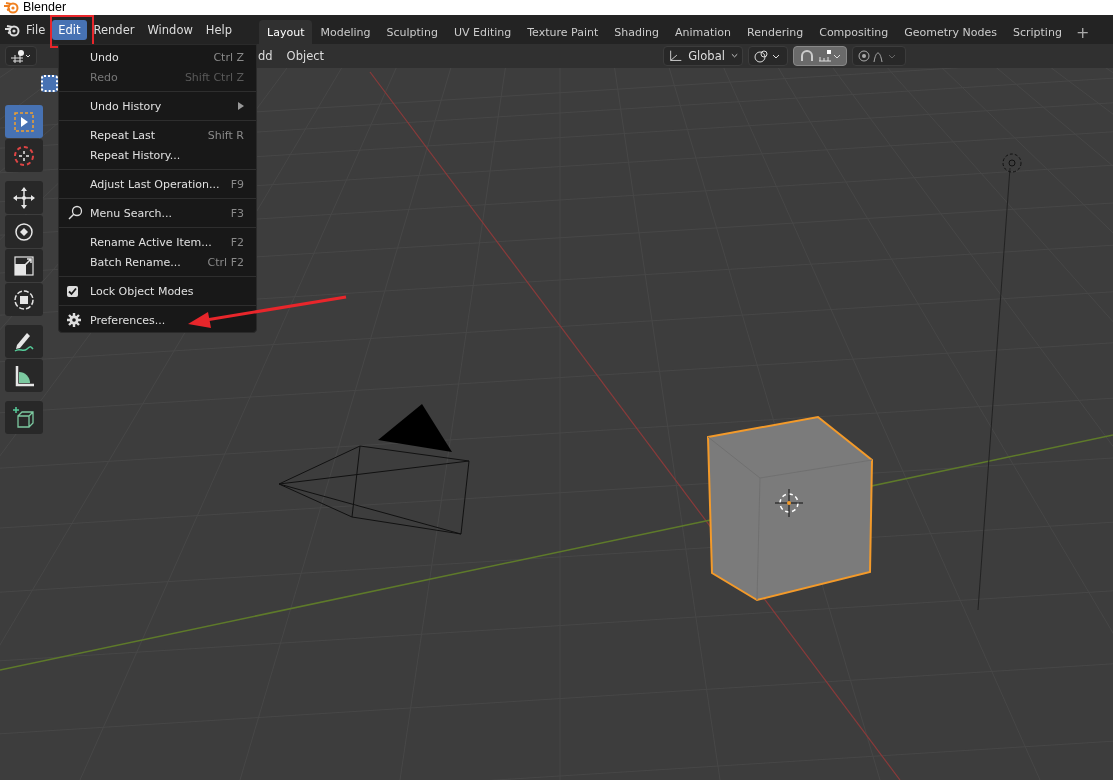 The height and width of the screenshot is (780, 1113). I want to click on caret-icon, so click(734, 56).